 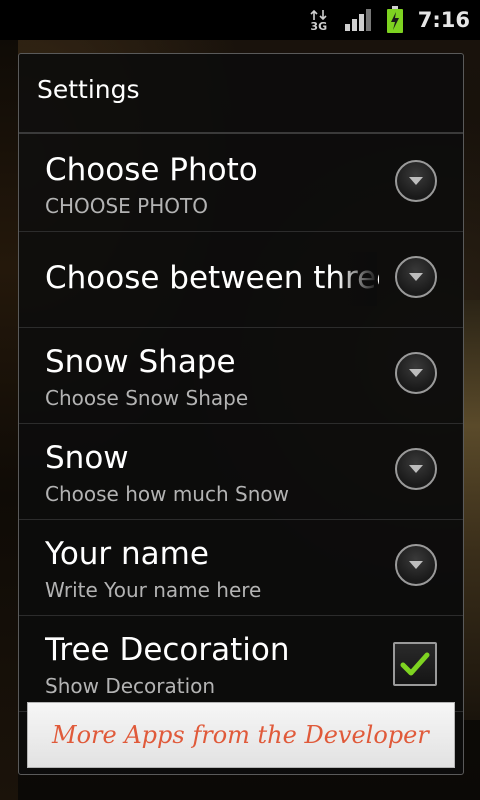 I want to click on data-3g-icon: 3G, so click(x=319, y=20).